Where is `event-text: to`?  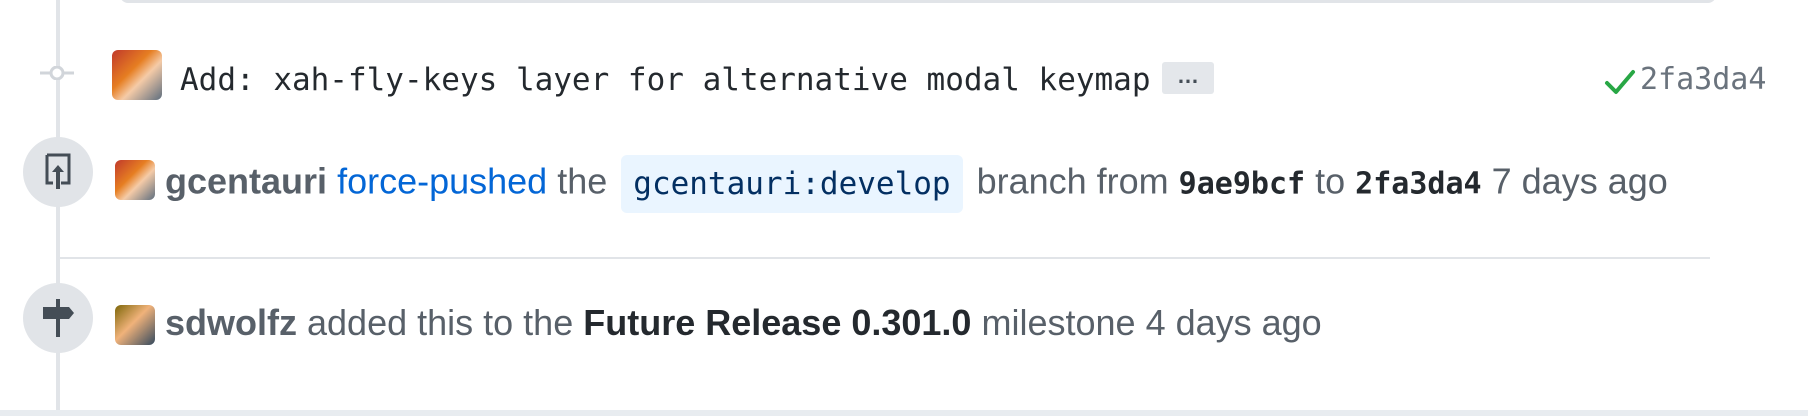 event-text: to is located at coordinates (1330, 181).